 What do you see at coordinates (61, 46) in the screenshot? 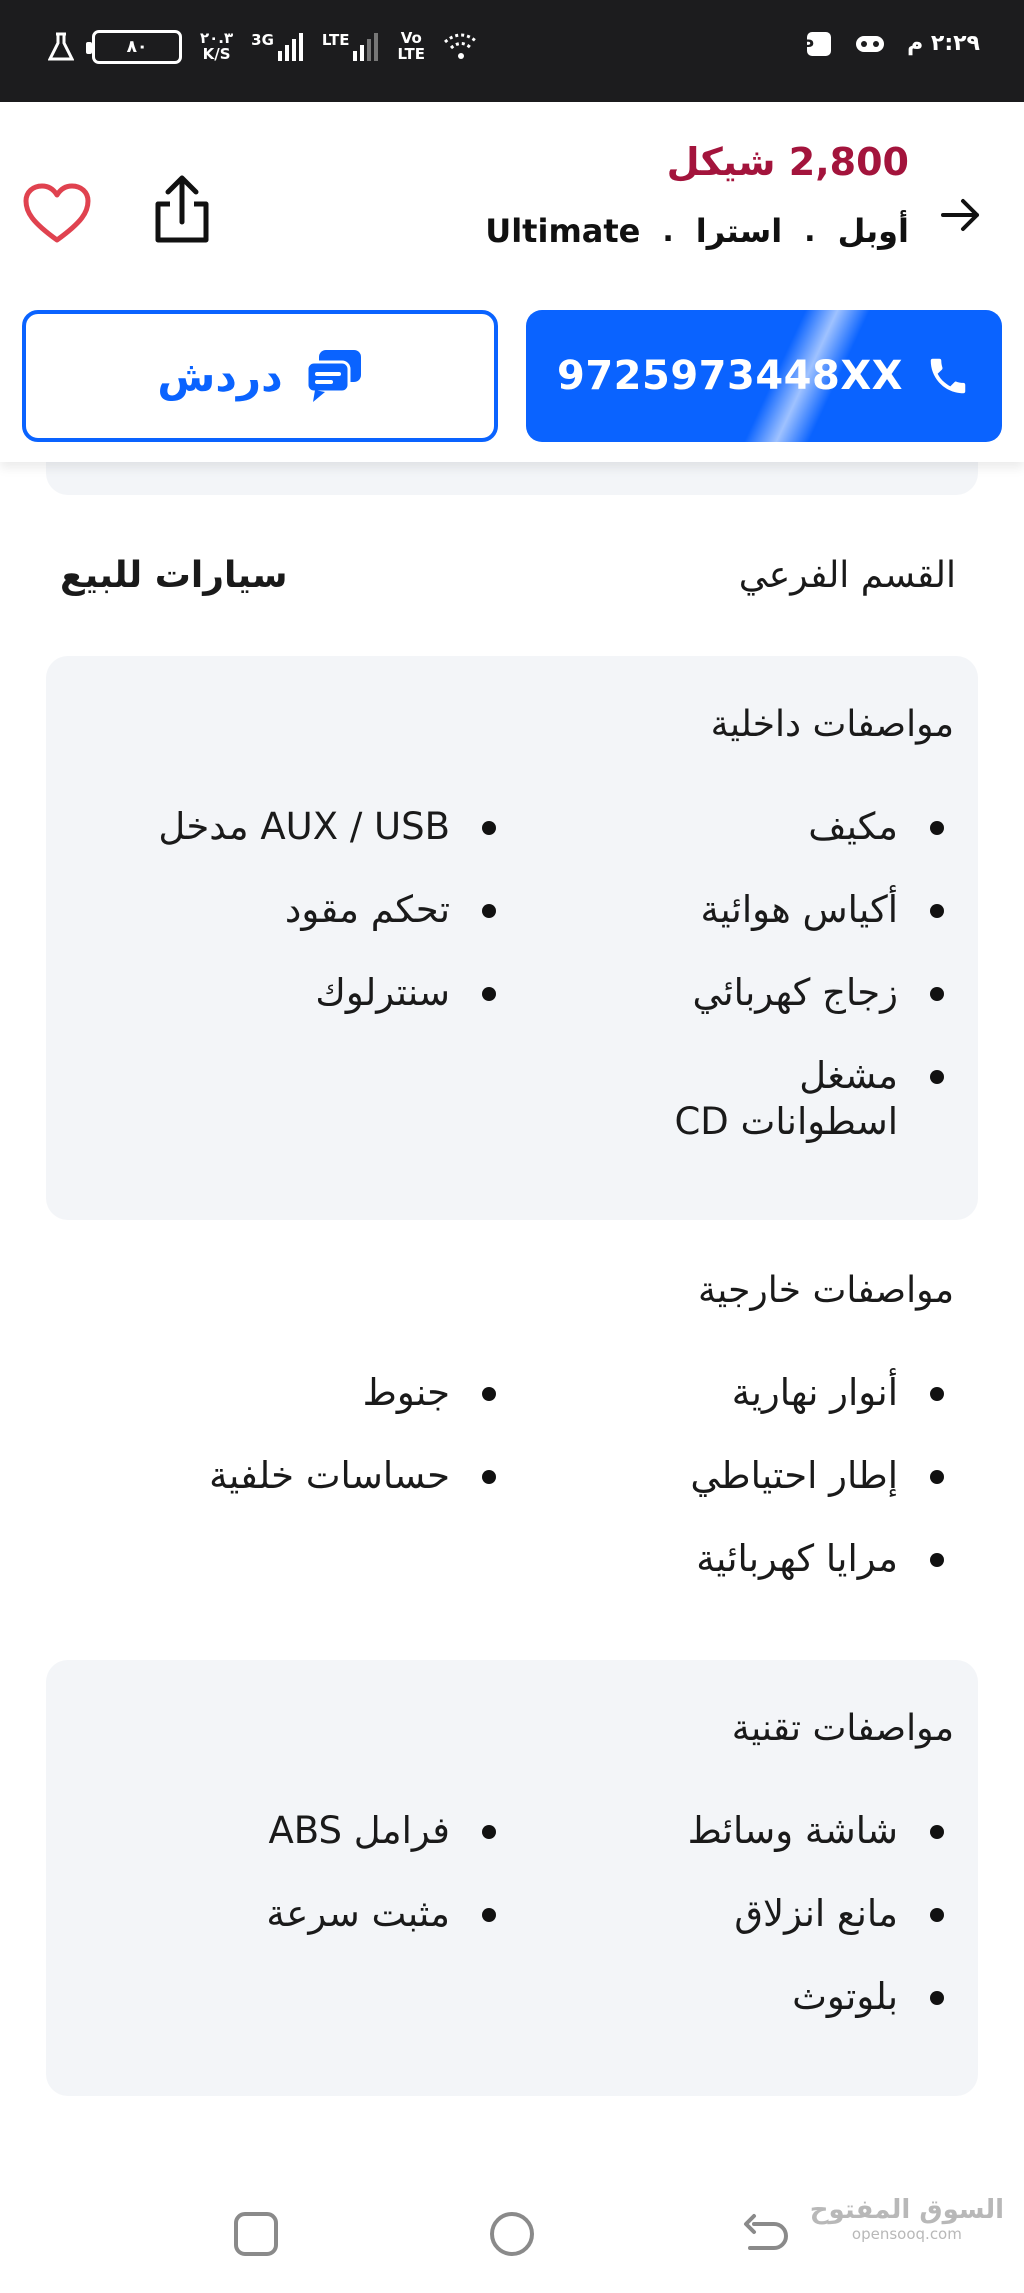
I see `flask-icon` at bounding box center [61, 46].